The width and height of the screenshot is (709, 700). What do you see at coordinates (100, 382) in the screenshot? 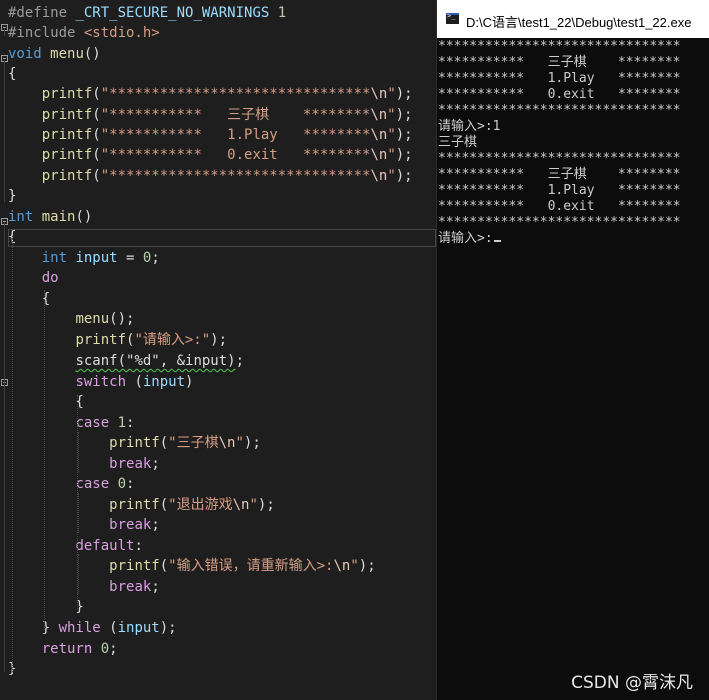
I see `code-line: switch (input)` at bounding box center [100, 382].